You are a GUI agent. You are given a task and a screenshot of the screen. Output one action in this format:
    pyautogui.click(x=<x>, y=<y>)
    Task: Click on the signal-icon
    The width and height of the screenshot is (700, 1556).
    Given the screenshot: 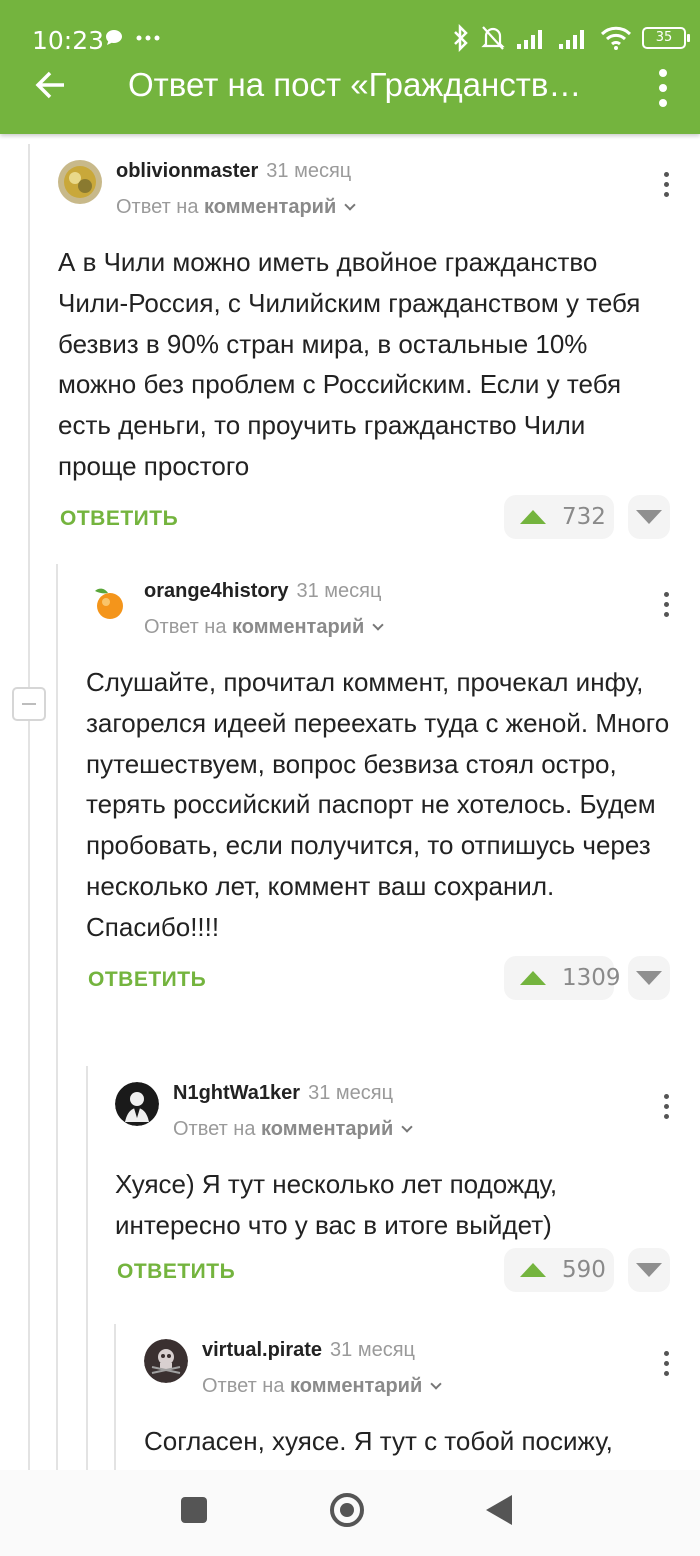 What is the action you would take?
    pyautogui.click(x=529, y=39)
    